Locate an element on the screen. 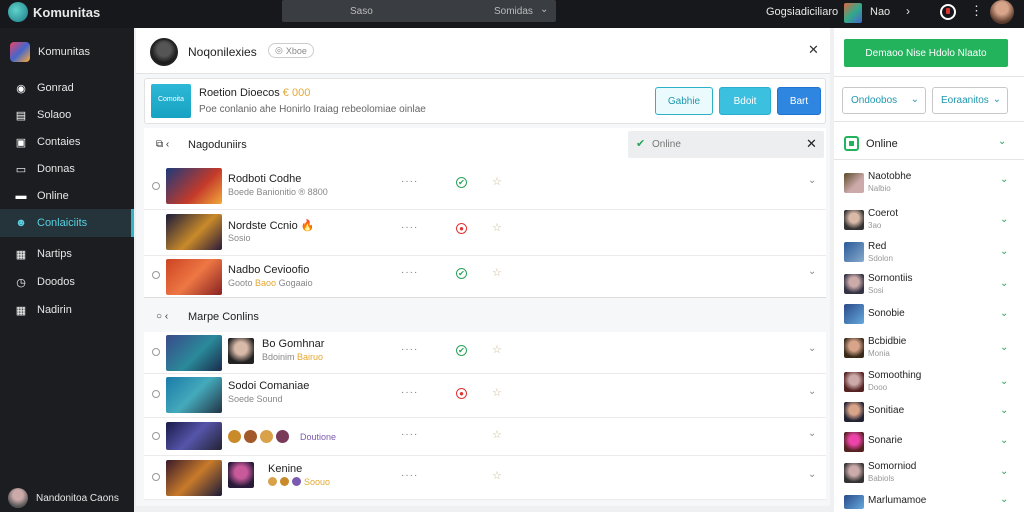 This screenshot has height=512, width=1024. friend-item: Coerot 3ao ⌄ is located at coordinates (928, 220).